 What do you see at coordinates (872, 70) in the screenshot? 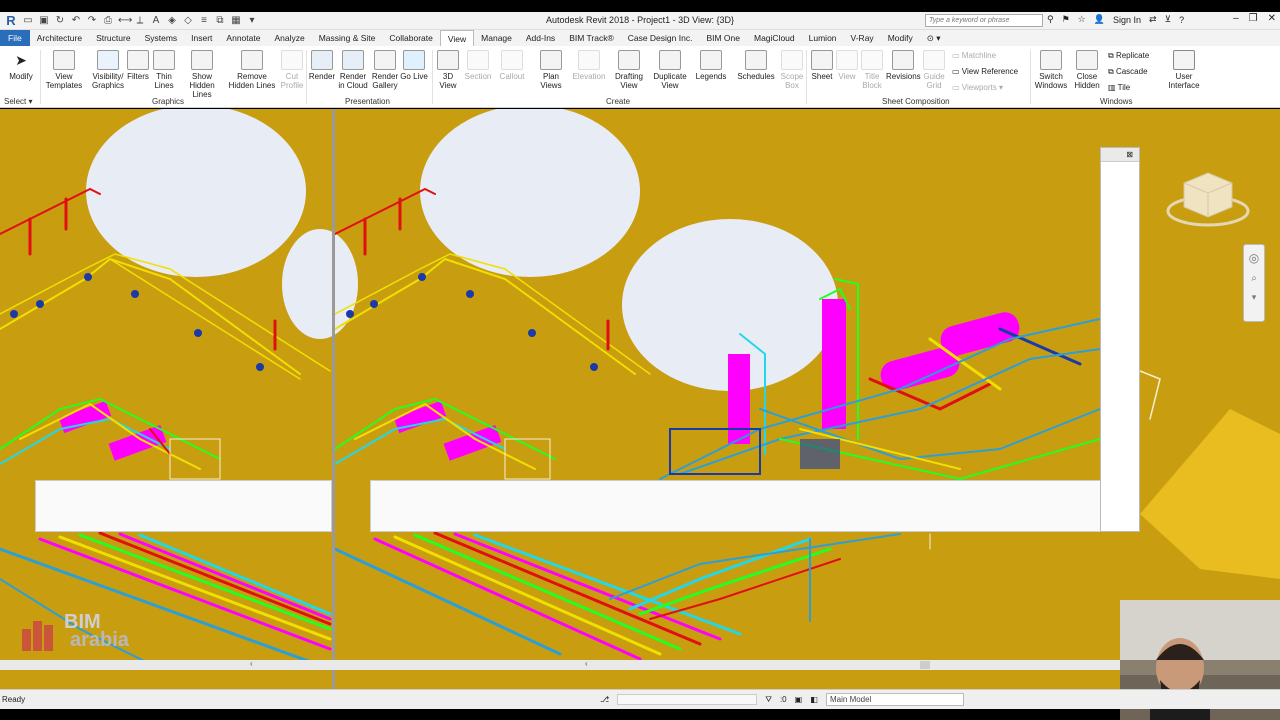
I see `title-block-button: Title Block` at bounding box center [872, 70].